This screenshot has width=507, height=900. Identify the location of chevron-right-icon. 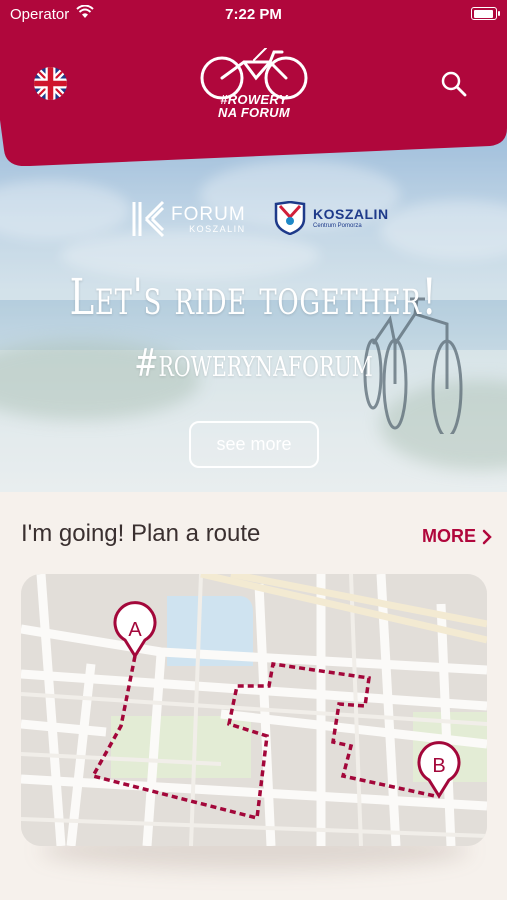
(487, 536).